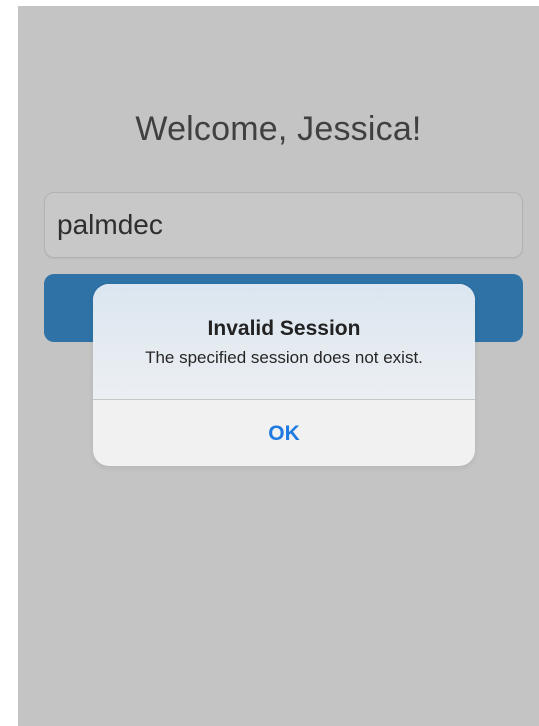 This screenshot has width=539, height=726. What do you see at coordinates (283, 225) in the screenshot?
I see `session-input` at bounding box center [283, 225].